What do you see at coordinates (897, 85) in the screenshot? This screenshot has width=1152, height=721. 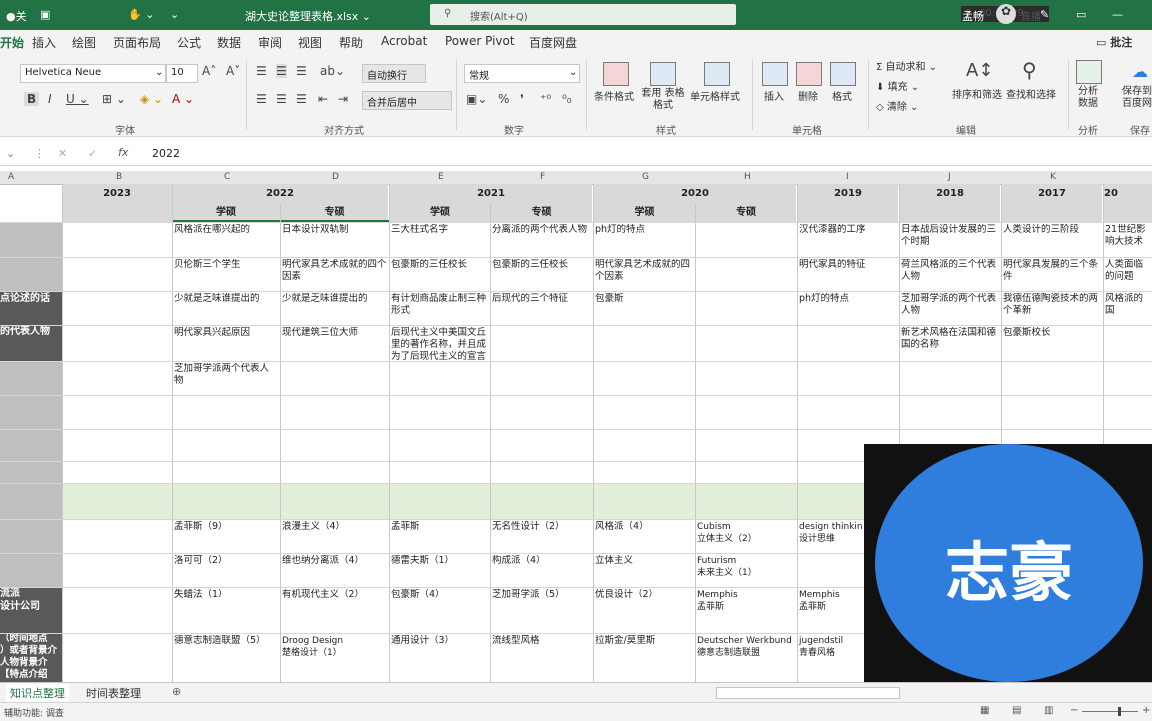 I see `fill-button: ⬇ 填充 ⌄` at bounding box center [897, 85].